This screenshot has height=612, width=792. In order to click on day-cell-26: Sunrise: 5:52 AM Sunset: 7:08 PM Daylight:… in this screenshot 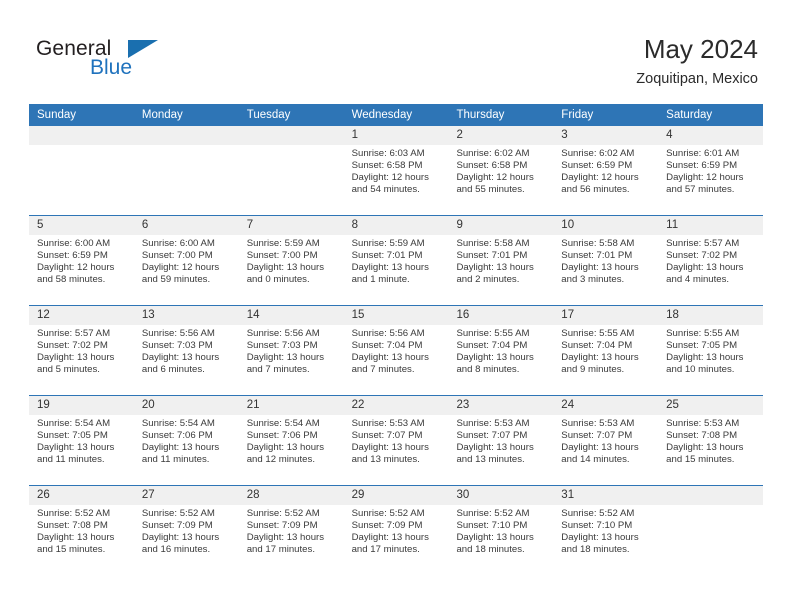, I will do `click(81, 540)`.